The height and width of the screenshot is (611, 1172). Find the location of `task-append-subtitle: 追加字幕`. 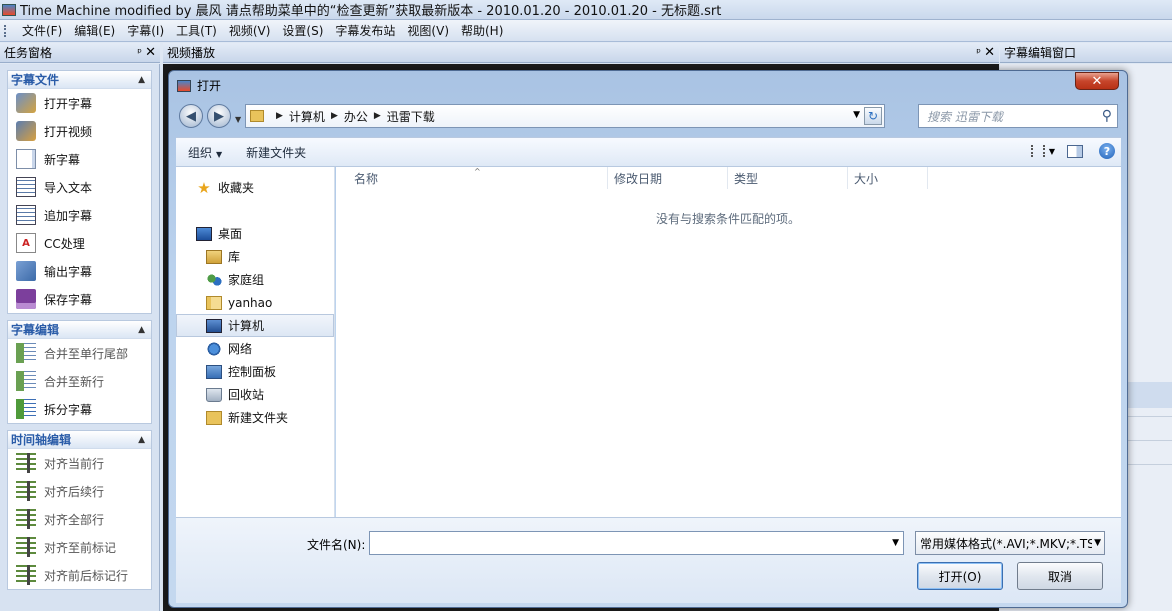

task-append-subtitle: 追加字幕 is located at coordinates (79, 215).